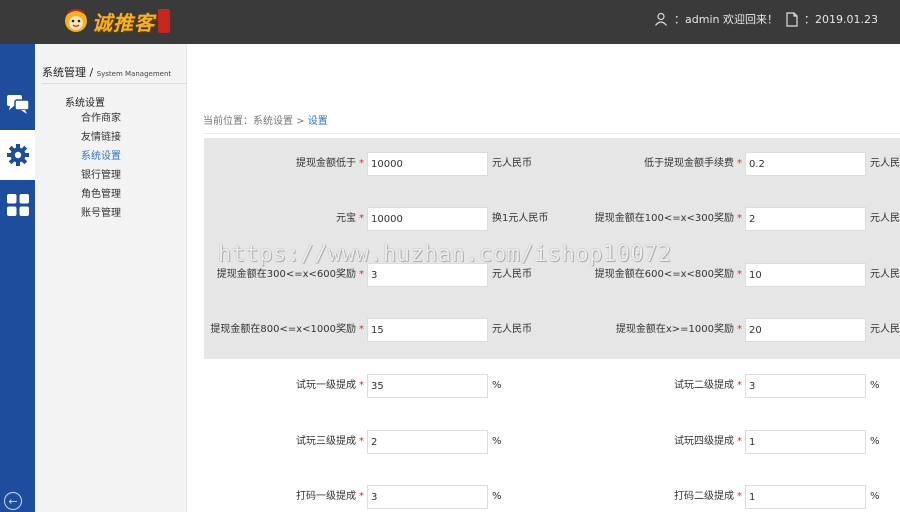 The image size is (900, 512). What do you see at coordinates (13, 501) in the screenshot?
I see `back-arrow-icon: ←` at bounding box center [13, 501].